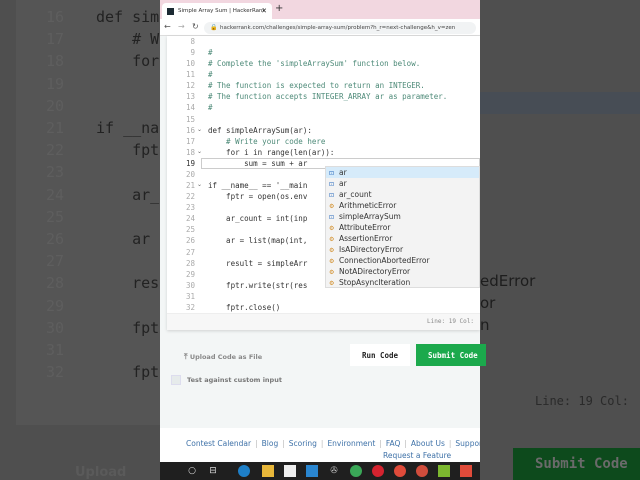 Image resolution: width=640 pixels, height=480 pixels. What do you see at coordinates (226, 357) in the screenshot?
I see `upload-label: Upload Code as File` at bounding box center [226, 357].